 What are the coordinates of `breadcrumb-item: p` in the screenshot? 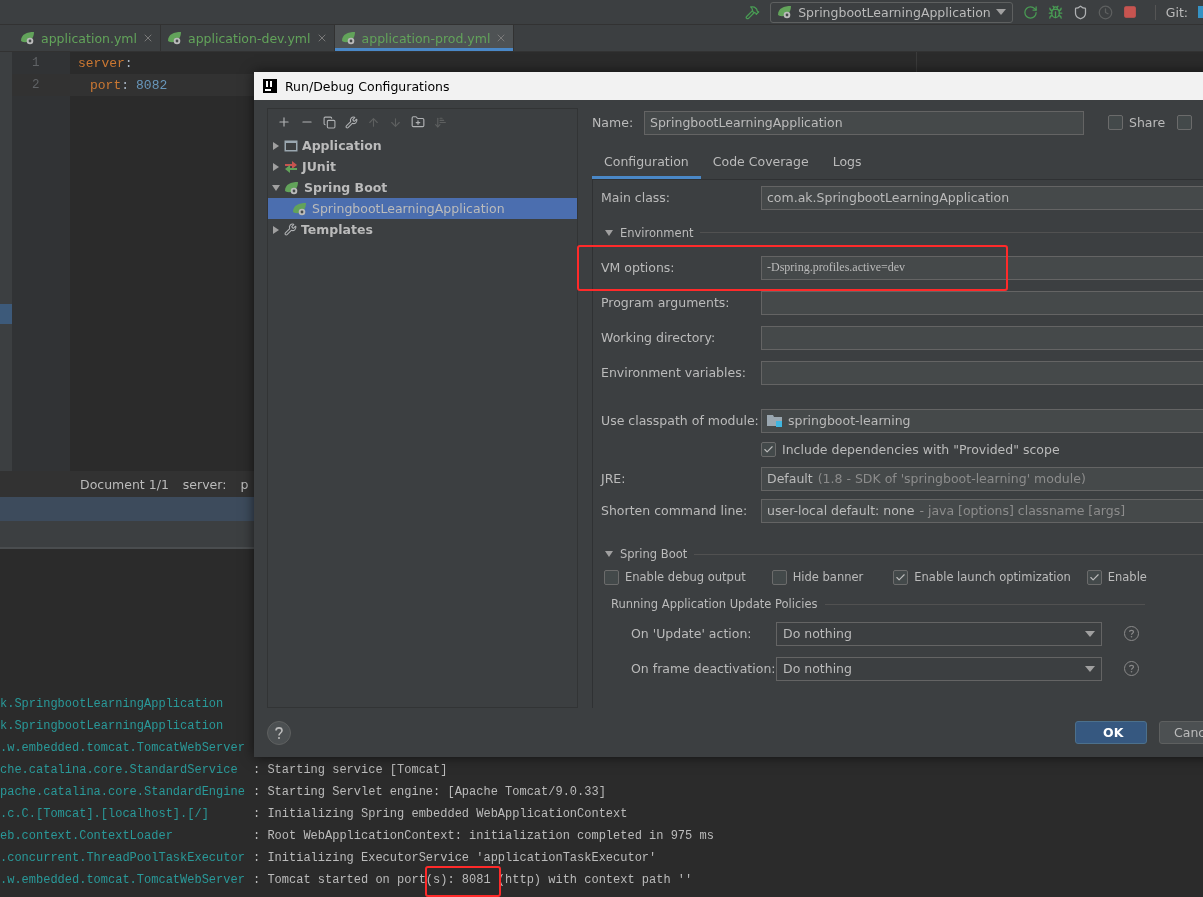 It's located at (244, 484).